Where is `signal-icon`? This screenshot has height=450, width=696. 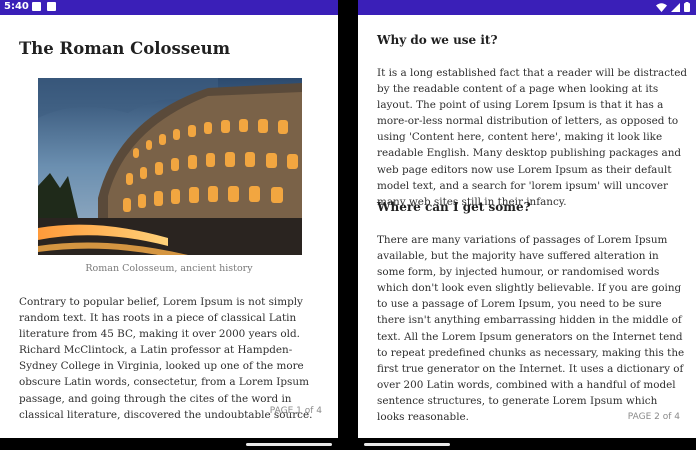 signal-icon is located at coordinates (675, 7).